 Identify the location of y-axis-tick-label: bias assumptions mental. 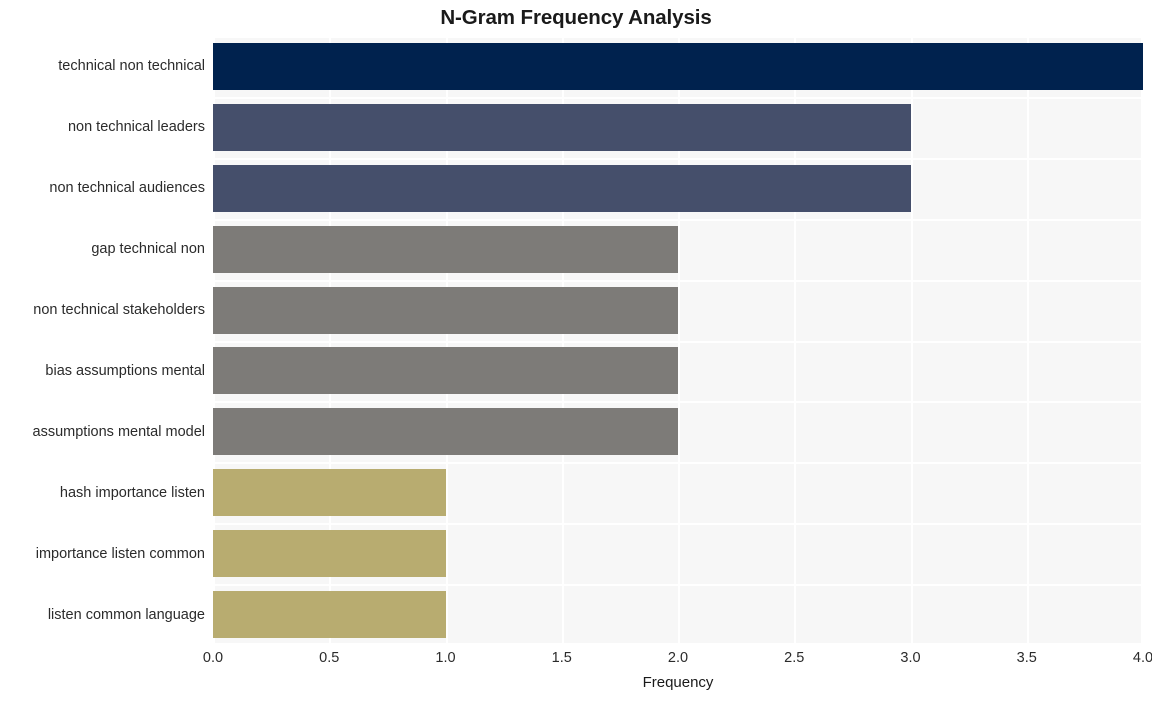
(125, 370).